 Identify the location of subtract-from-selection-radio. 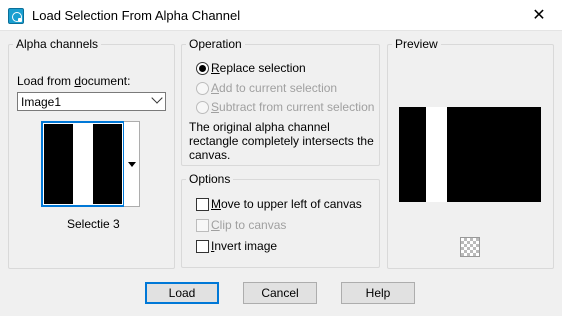
(202, 107).